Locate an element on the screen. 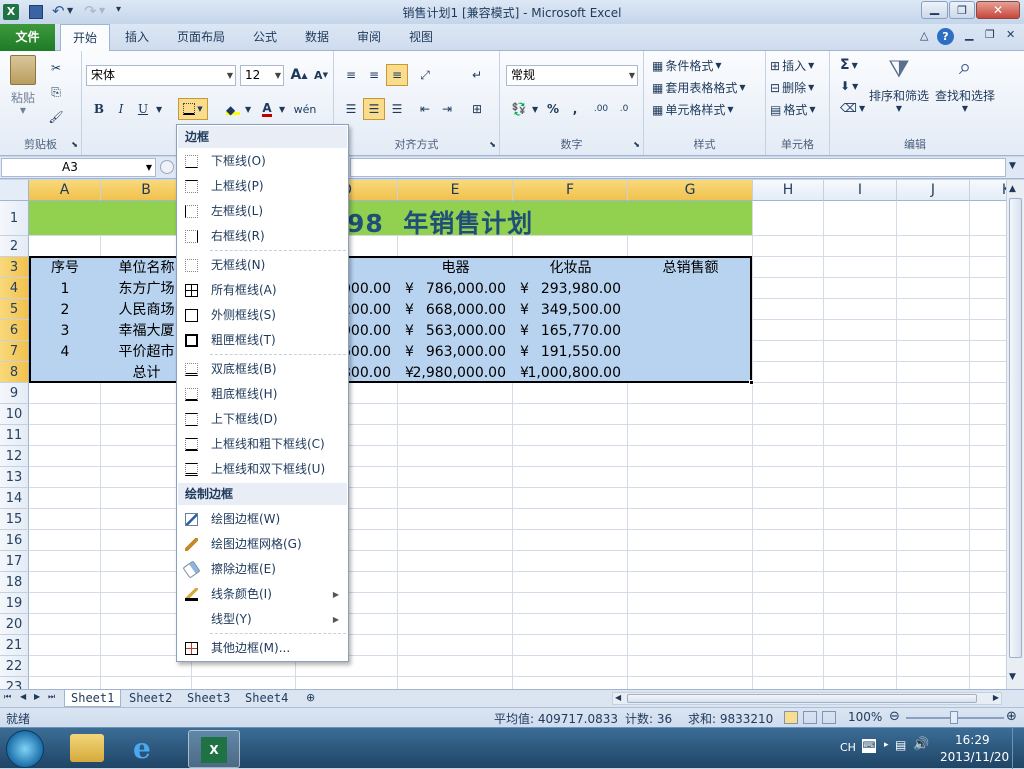 The width and height of the screenshot is (1024, 769). align-center-icon: ☰ is located at coordinates (374, 109).